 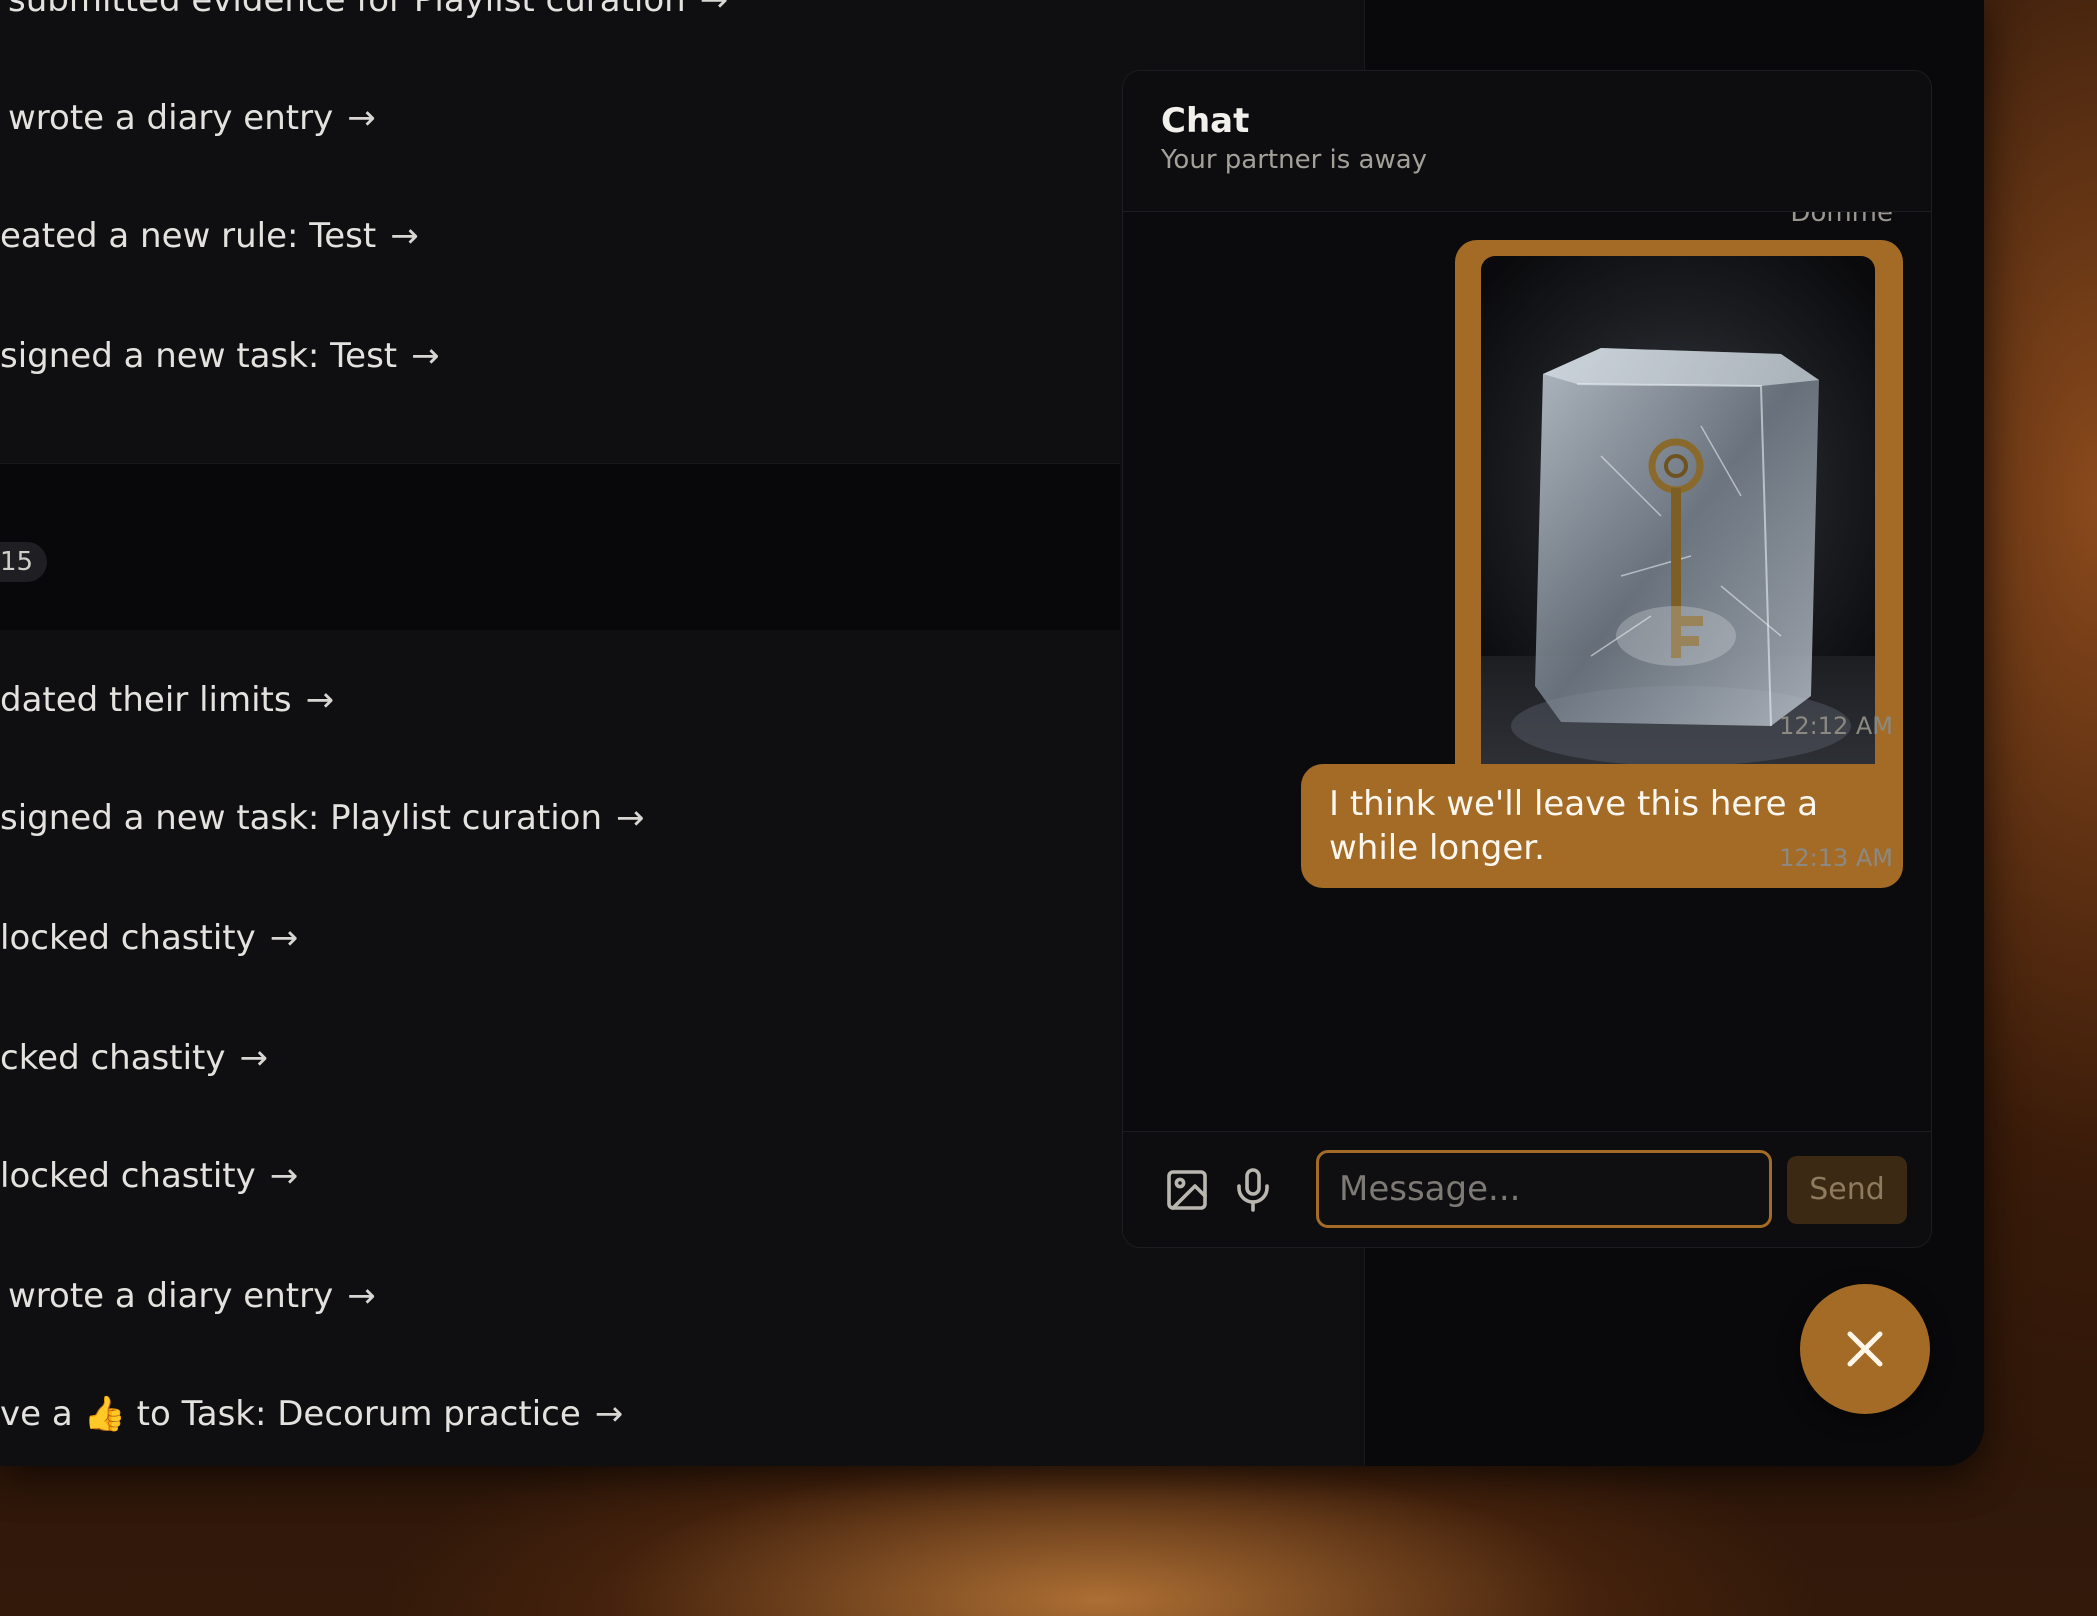 I want to click on feed-item: cked chastity →, so click(x=134, y=1058).